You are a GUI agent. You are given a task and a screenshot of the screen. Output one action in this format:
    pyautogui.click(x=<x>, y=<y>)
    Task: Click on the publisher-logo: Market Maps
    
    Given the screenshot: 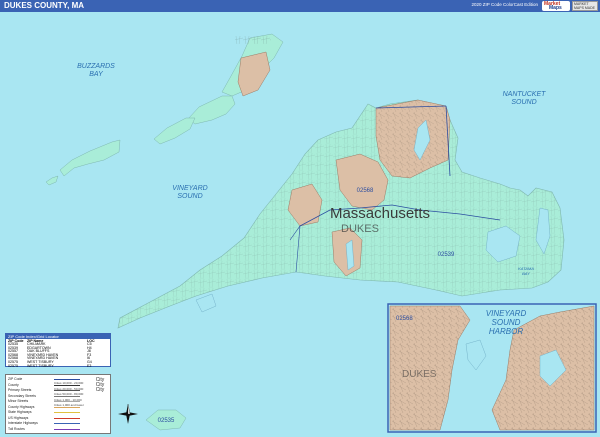 What is the action you would take?
    pyautogui.click(x=556, y=6)
    